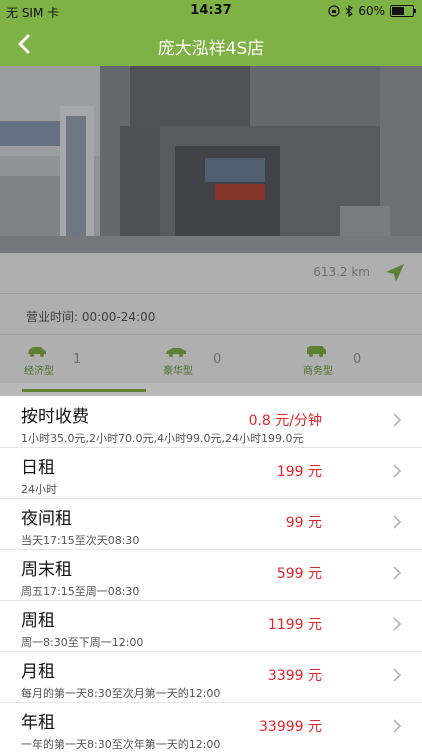  I want to click on price-desc: 周一8:30至下周一12:00, so click(82, 642).